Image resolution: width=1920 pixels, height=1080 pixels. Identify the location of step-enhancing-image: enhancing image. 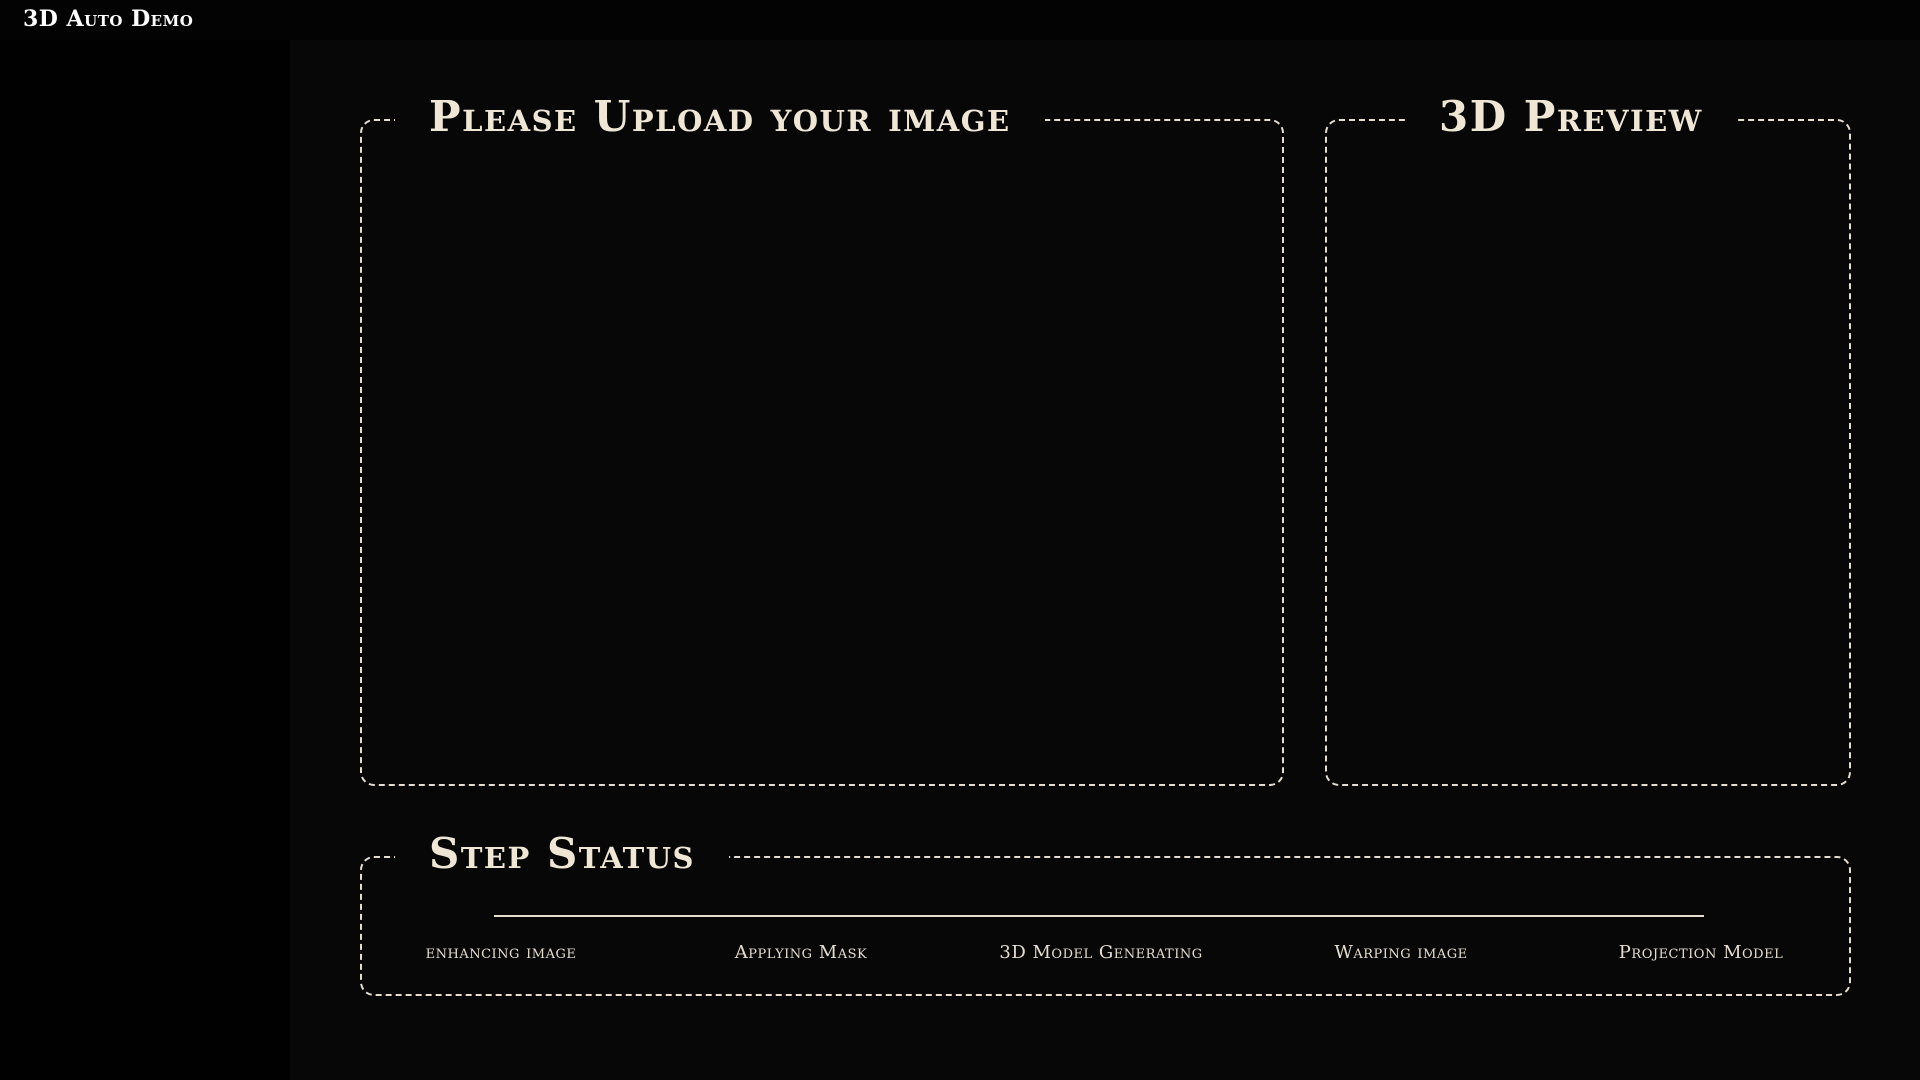
(501, 952).